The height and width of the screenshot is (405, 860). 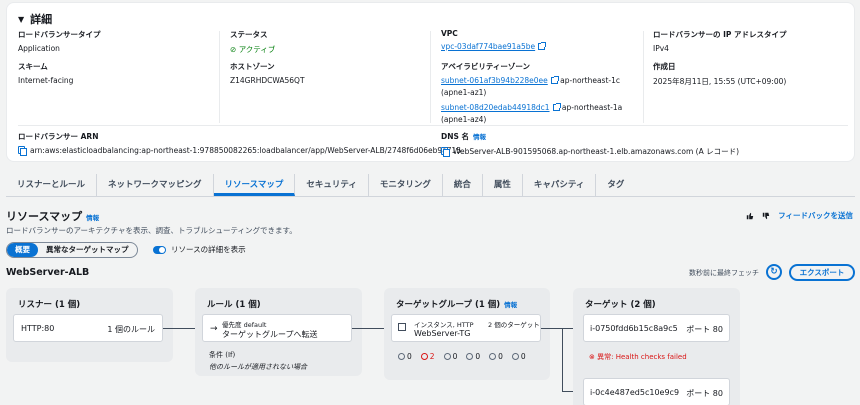 I want to click on refresh-icon: ↻, so click(x=774, y=272).